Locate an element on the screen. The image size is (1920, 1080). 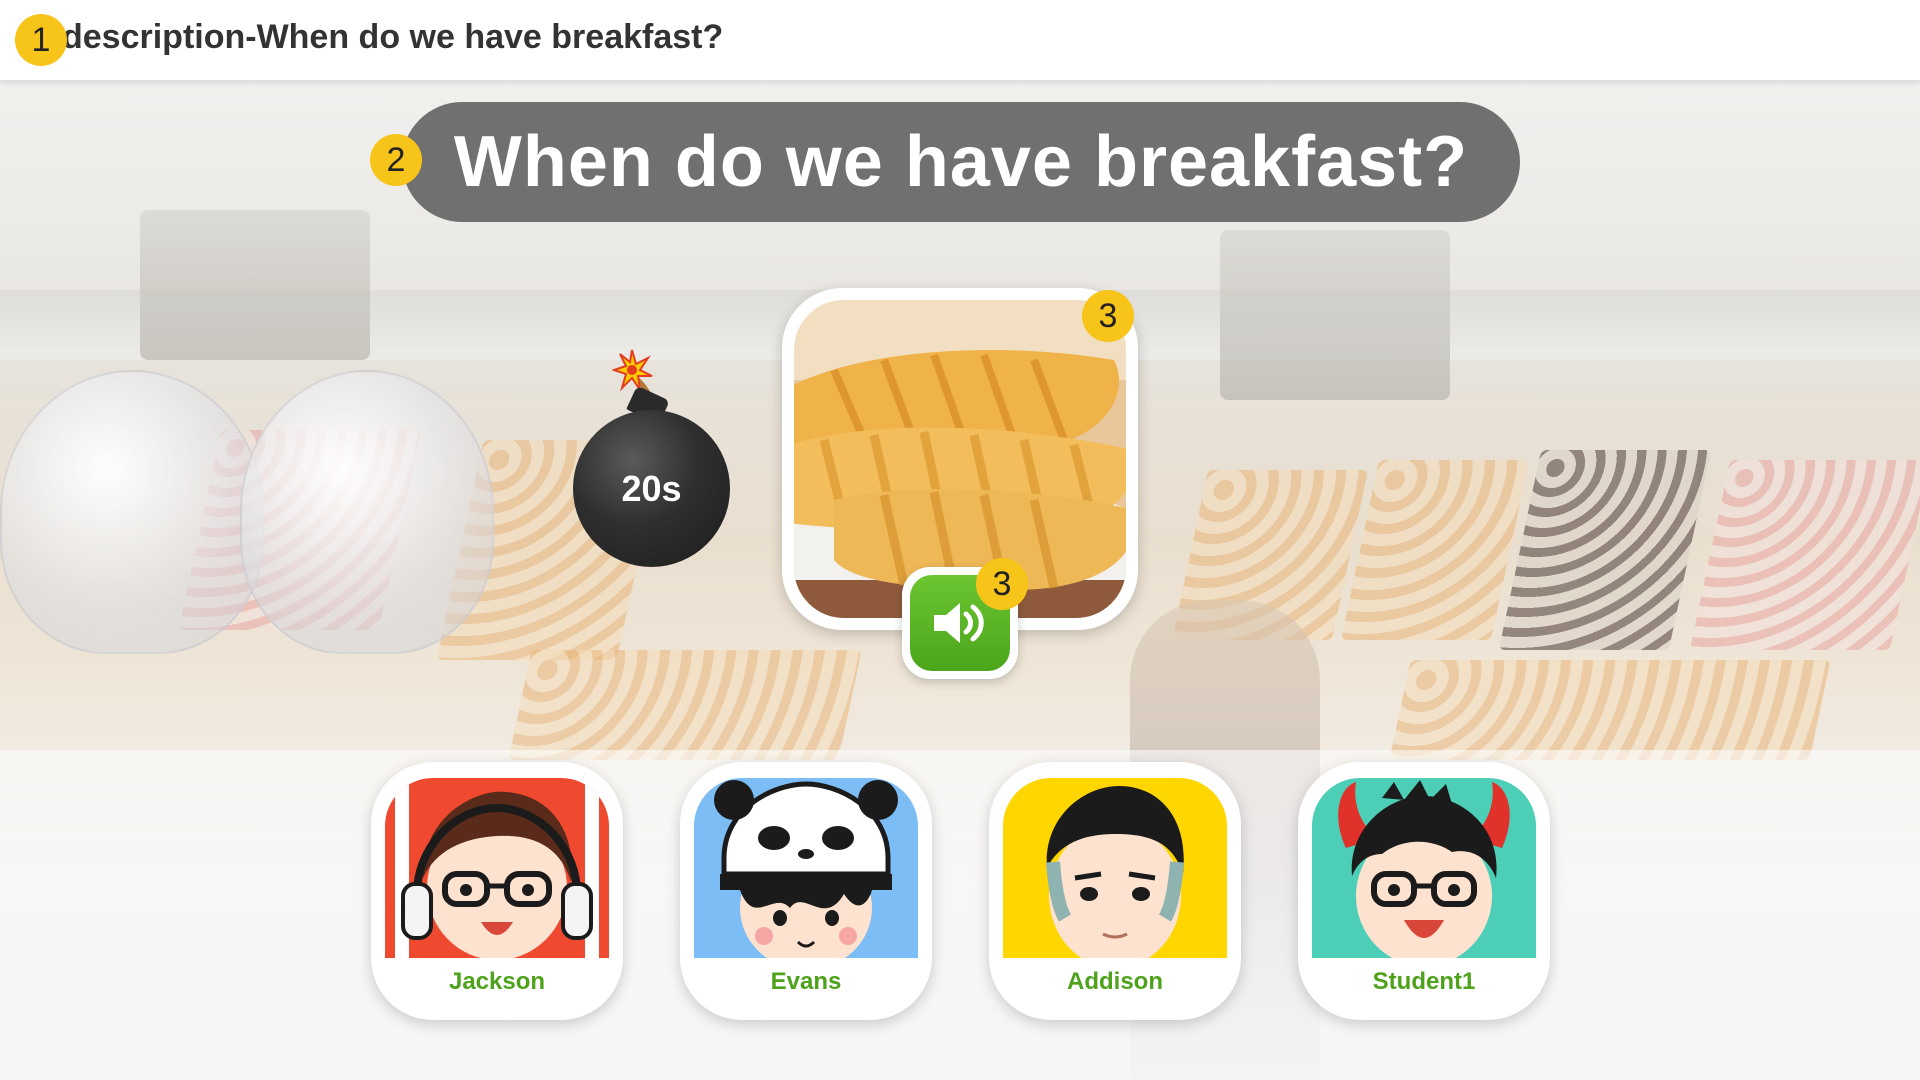
student-name: Evans is located at coordinates (806, 981).